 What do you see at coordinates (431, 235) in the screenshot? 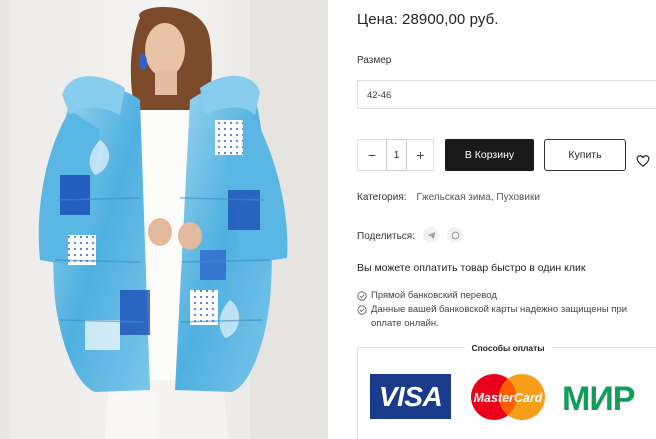
I see `telegram-icon` at bounding box center [431, 235].